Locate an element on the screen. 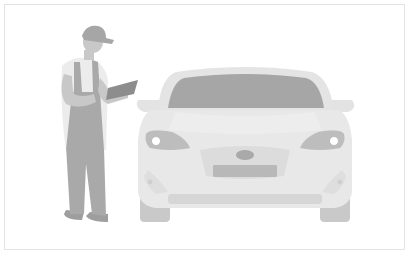 This screenshot has height=254, width=409. mechanic-person-icon is located at coordinates (99, 123).